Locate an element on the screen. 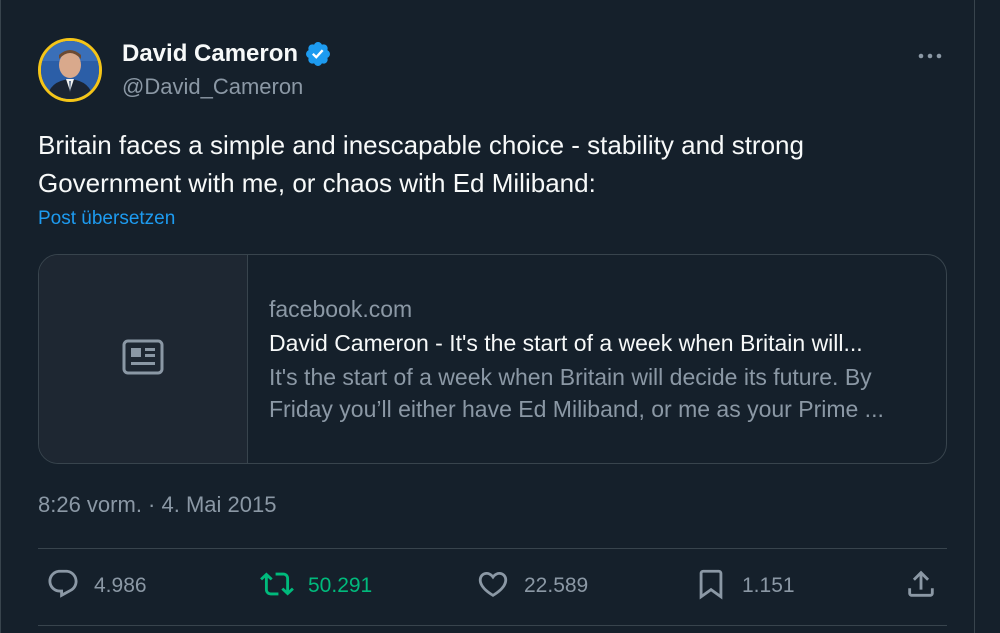 The height and width of the screenshot is (633, 1000). tweet-timestamp: 8:26 vorm. · 4. Mai 2015 is located at coordinates (157, 505).